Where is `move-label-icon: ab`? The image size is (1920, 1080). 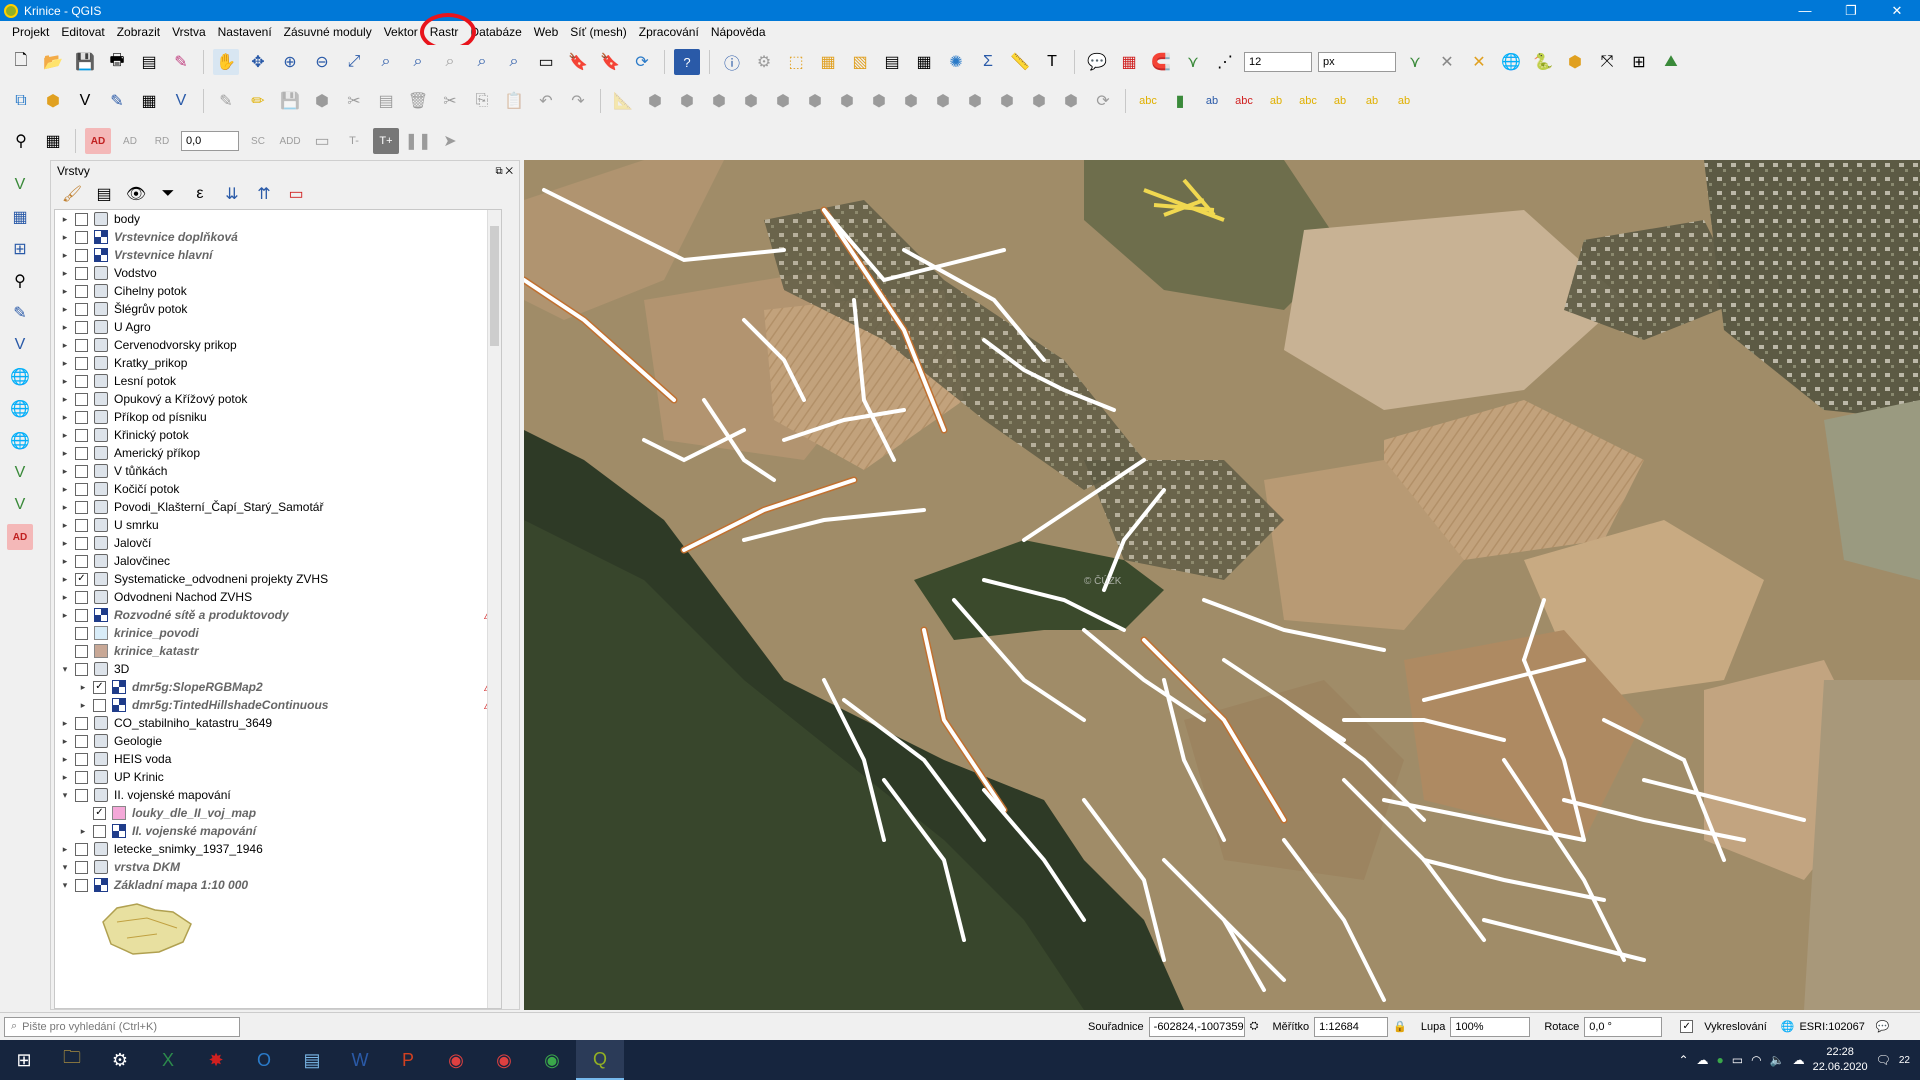 move-label-icon: ab is located at coordinates (1276, 101).